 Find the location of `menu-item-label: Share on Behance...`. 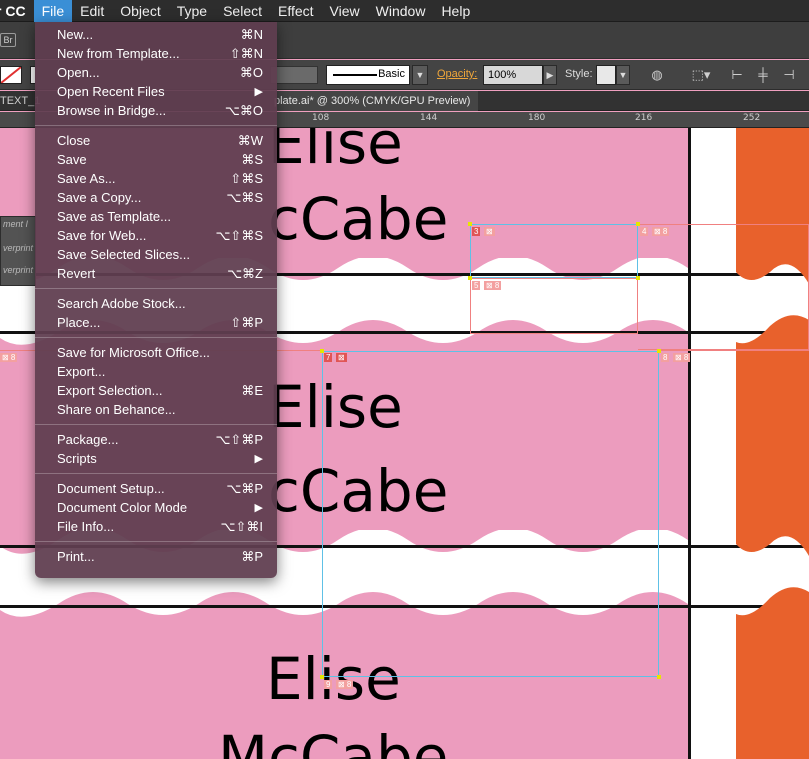

menu-item-label: Share on Behance... is located at coordinates (116, 409).